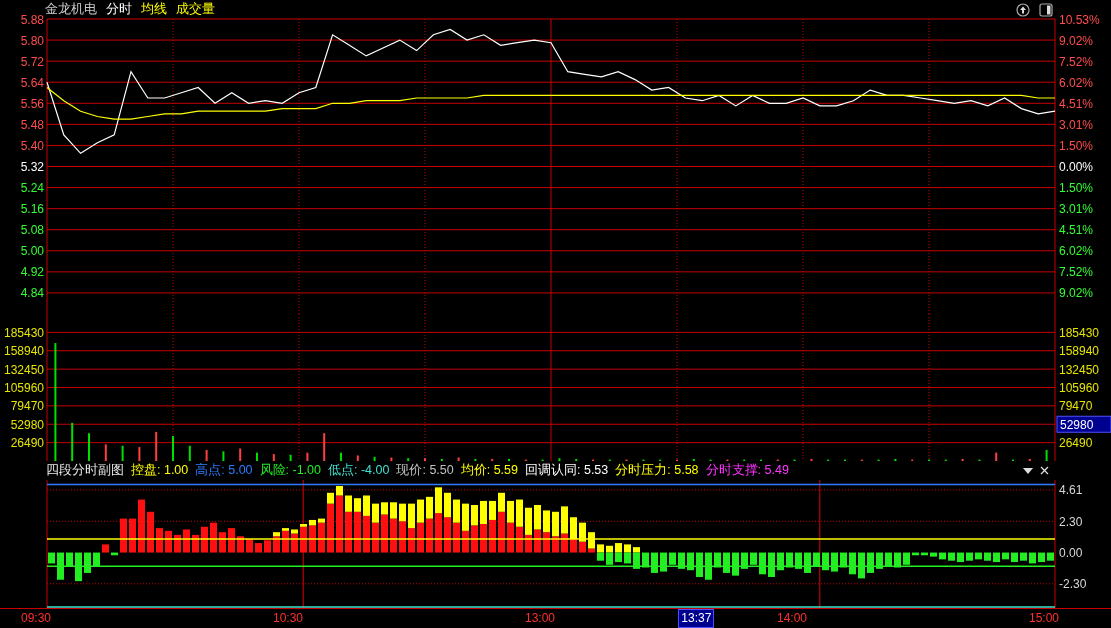 This screenshot has width=1111, height=628. Describe the element at coordinates (32, 40) in the screenshot. I see `price-axis-label: 5.80` at that location.